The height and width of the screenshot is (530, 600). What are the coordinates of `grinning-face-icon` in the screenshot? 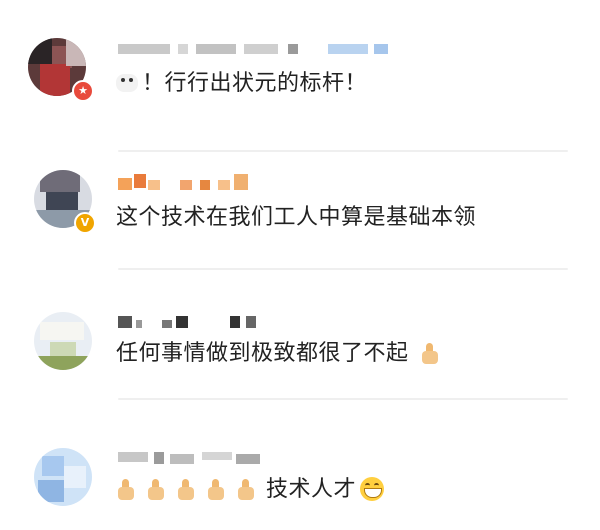 It's located at (372, 489).